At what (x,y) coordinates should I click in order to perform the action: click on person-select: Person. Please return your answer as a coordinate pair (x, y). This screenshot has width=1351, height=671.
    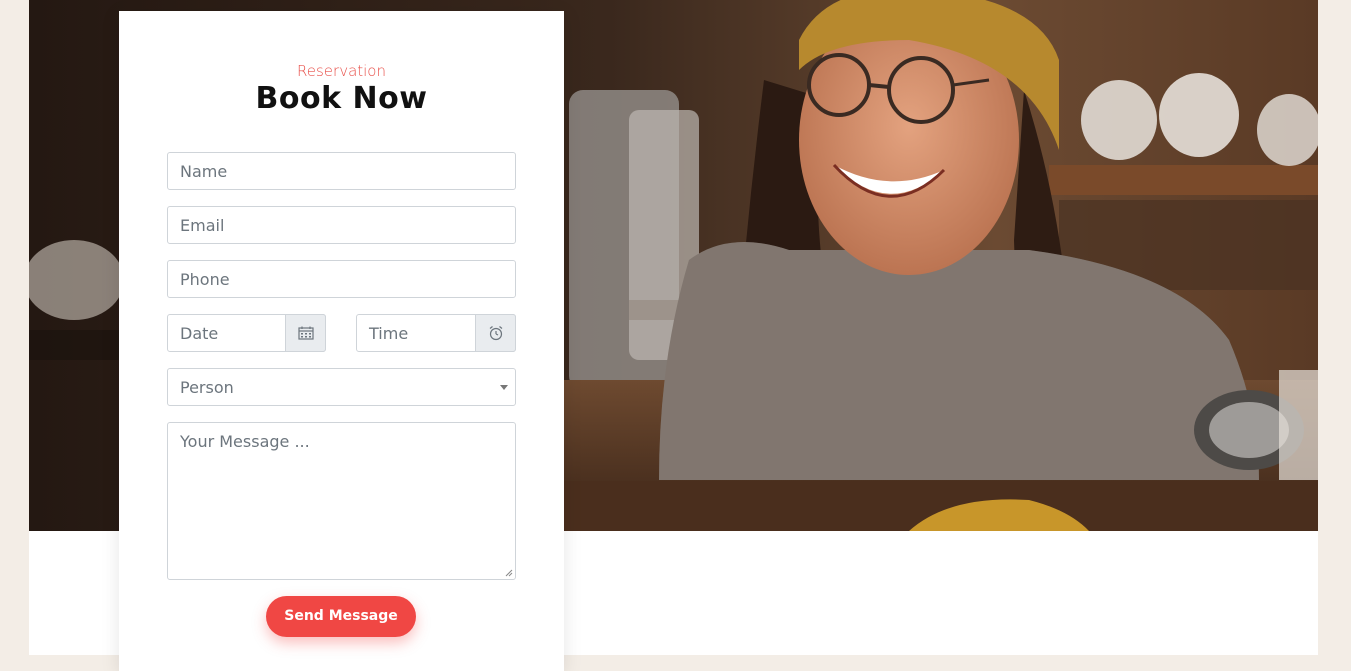
    Looking at the image, I should click on (341, 387).